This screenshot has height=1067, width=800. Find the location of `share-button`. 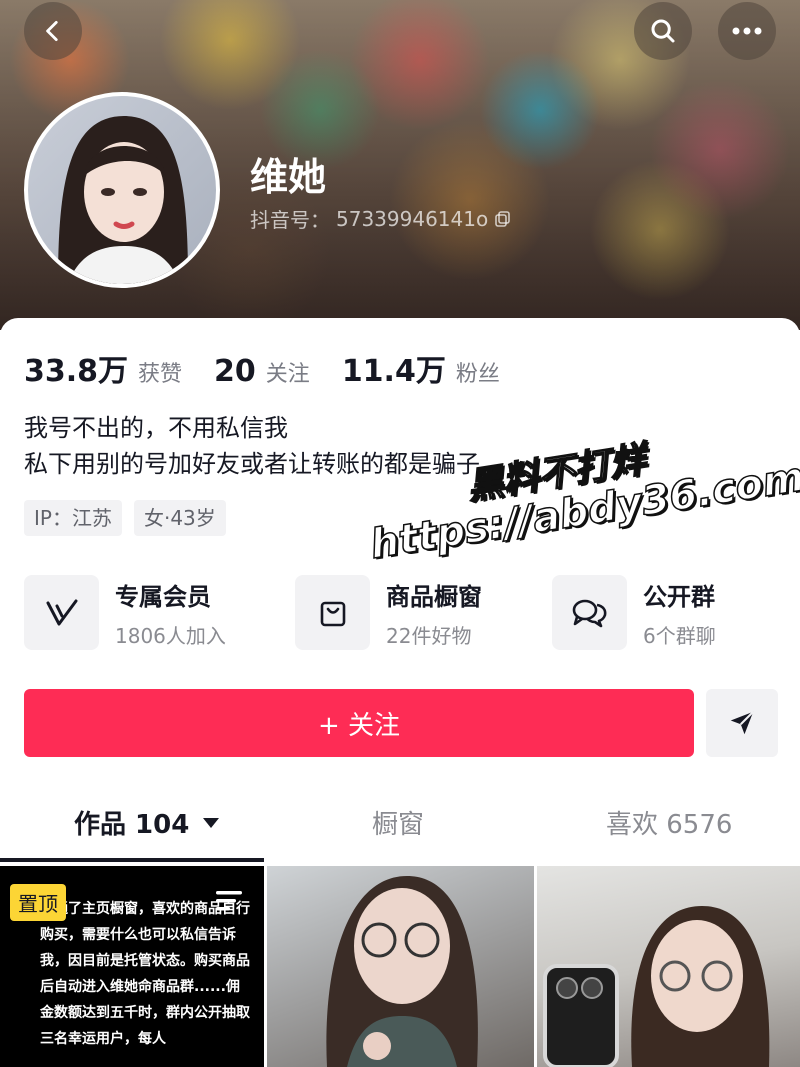

share-button is located at coordinates (742, 723).